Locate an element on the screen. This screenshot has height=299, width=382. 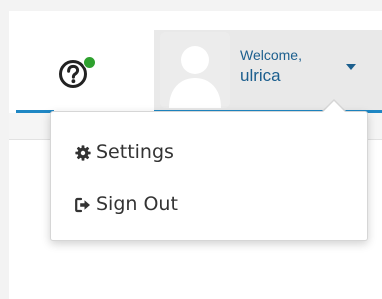
dropdown-pointer is located at coordinates (334, 106).